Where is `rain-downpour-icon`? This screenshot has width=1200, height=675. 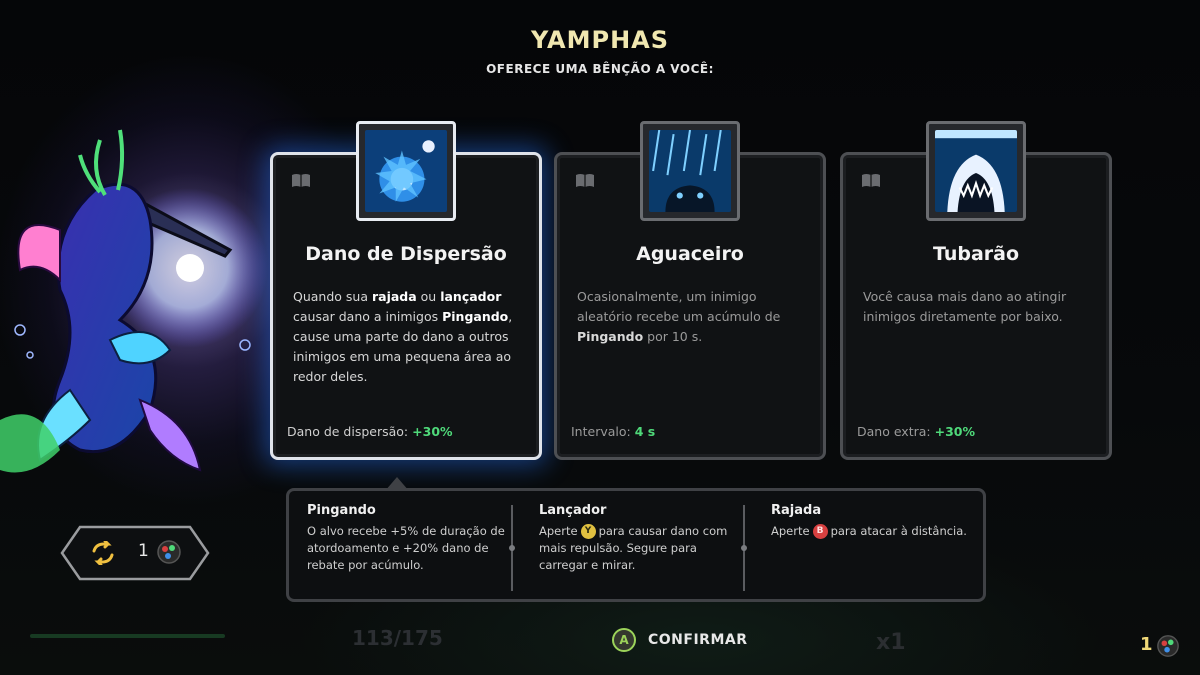 rain-downpour-icon is located at coordinates (690, 170).